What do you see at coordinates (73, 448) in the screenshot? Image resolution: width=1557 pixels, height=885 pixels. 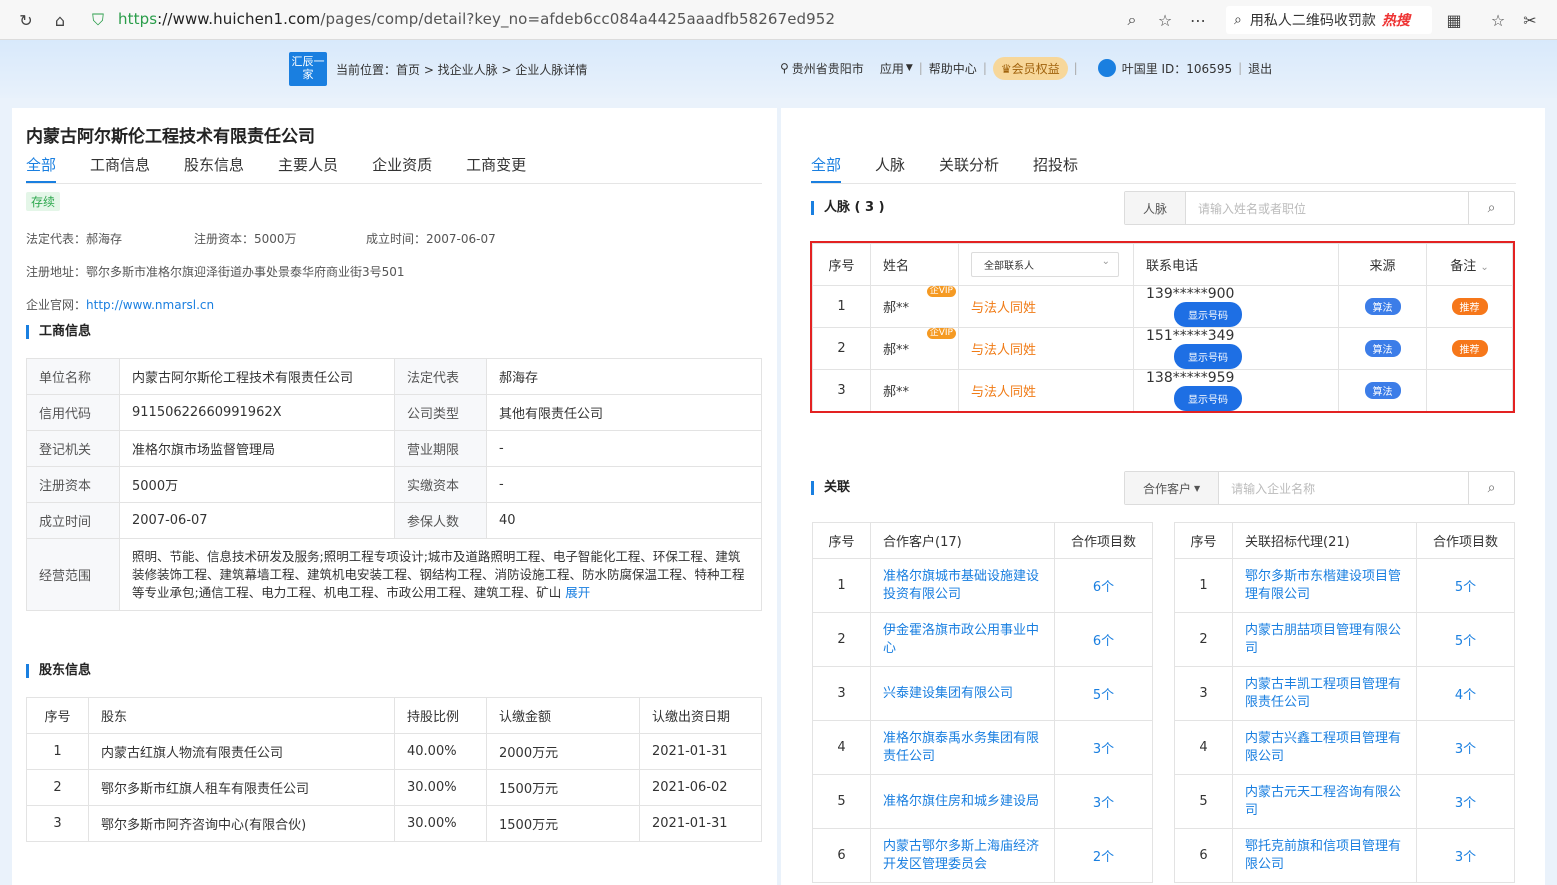 I see `field-label: 登记机关` at bounding box center [73, 448].